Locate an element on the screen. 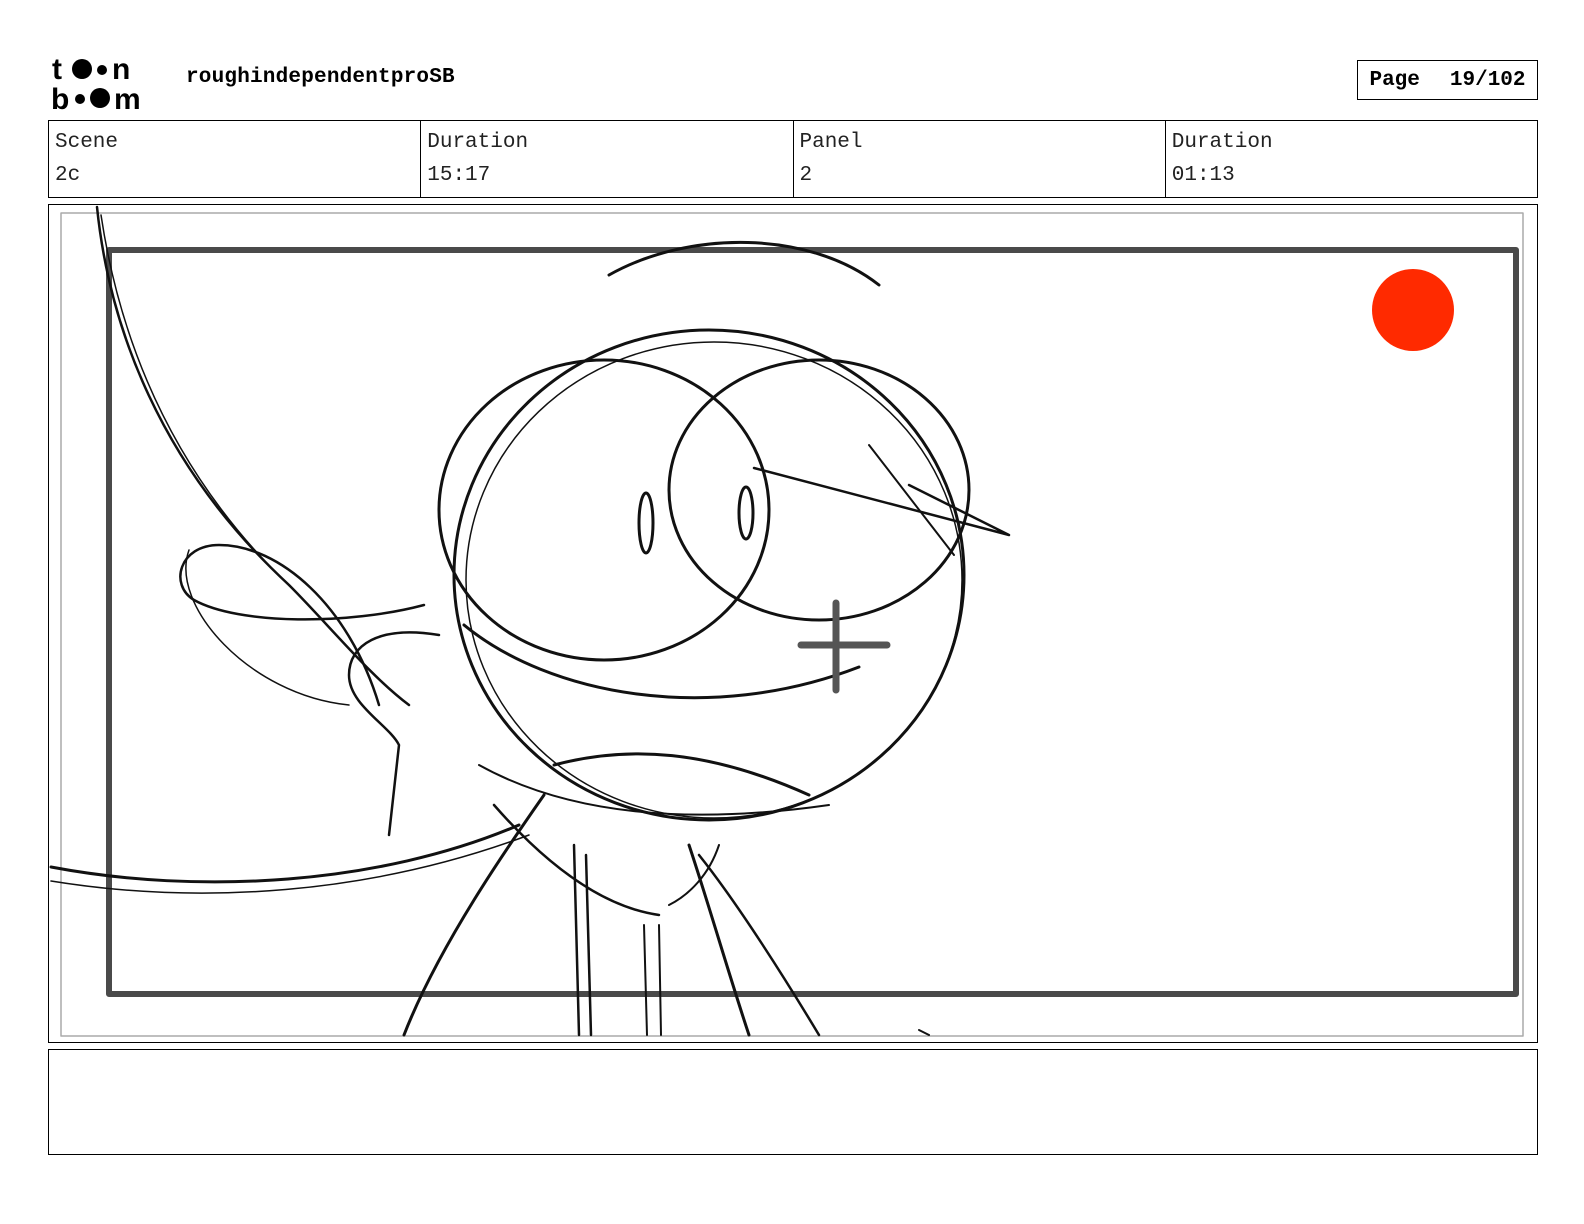 Image resolution: width=1584 pixels, height=1224 pixels. svg-text: t is located at coordinates (57, 69).